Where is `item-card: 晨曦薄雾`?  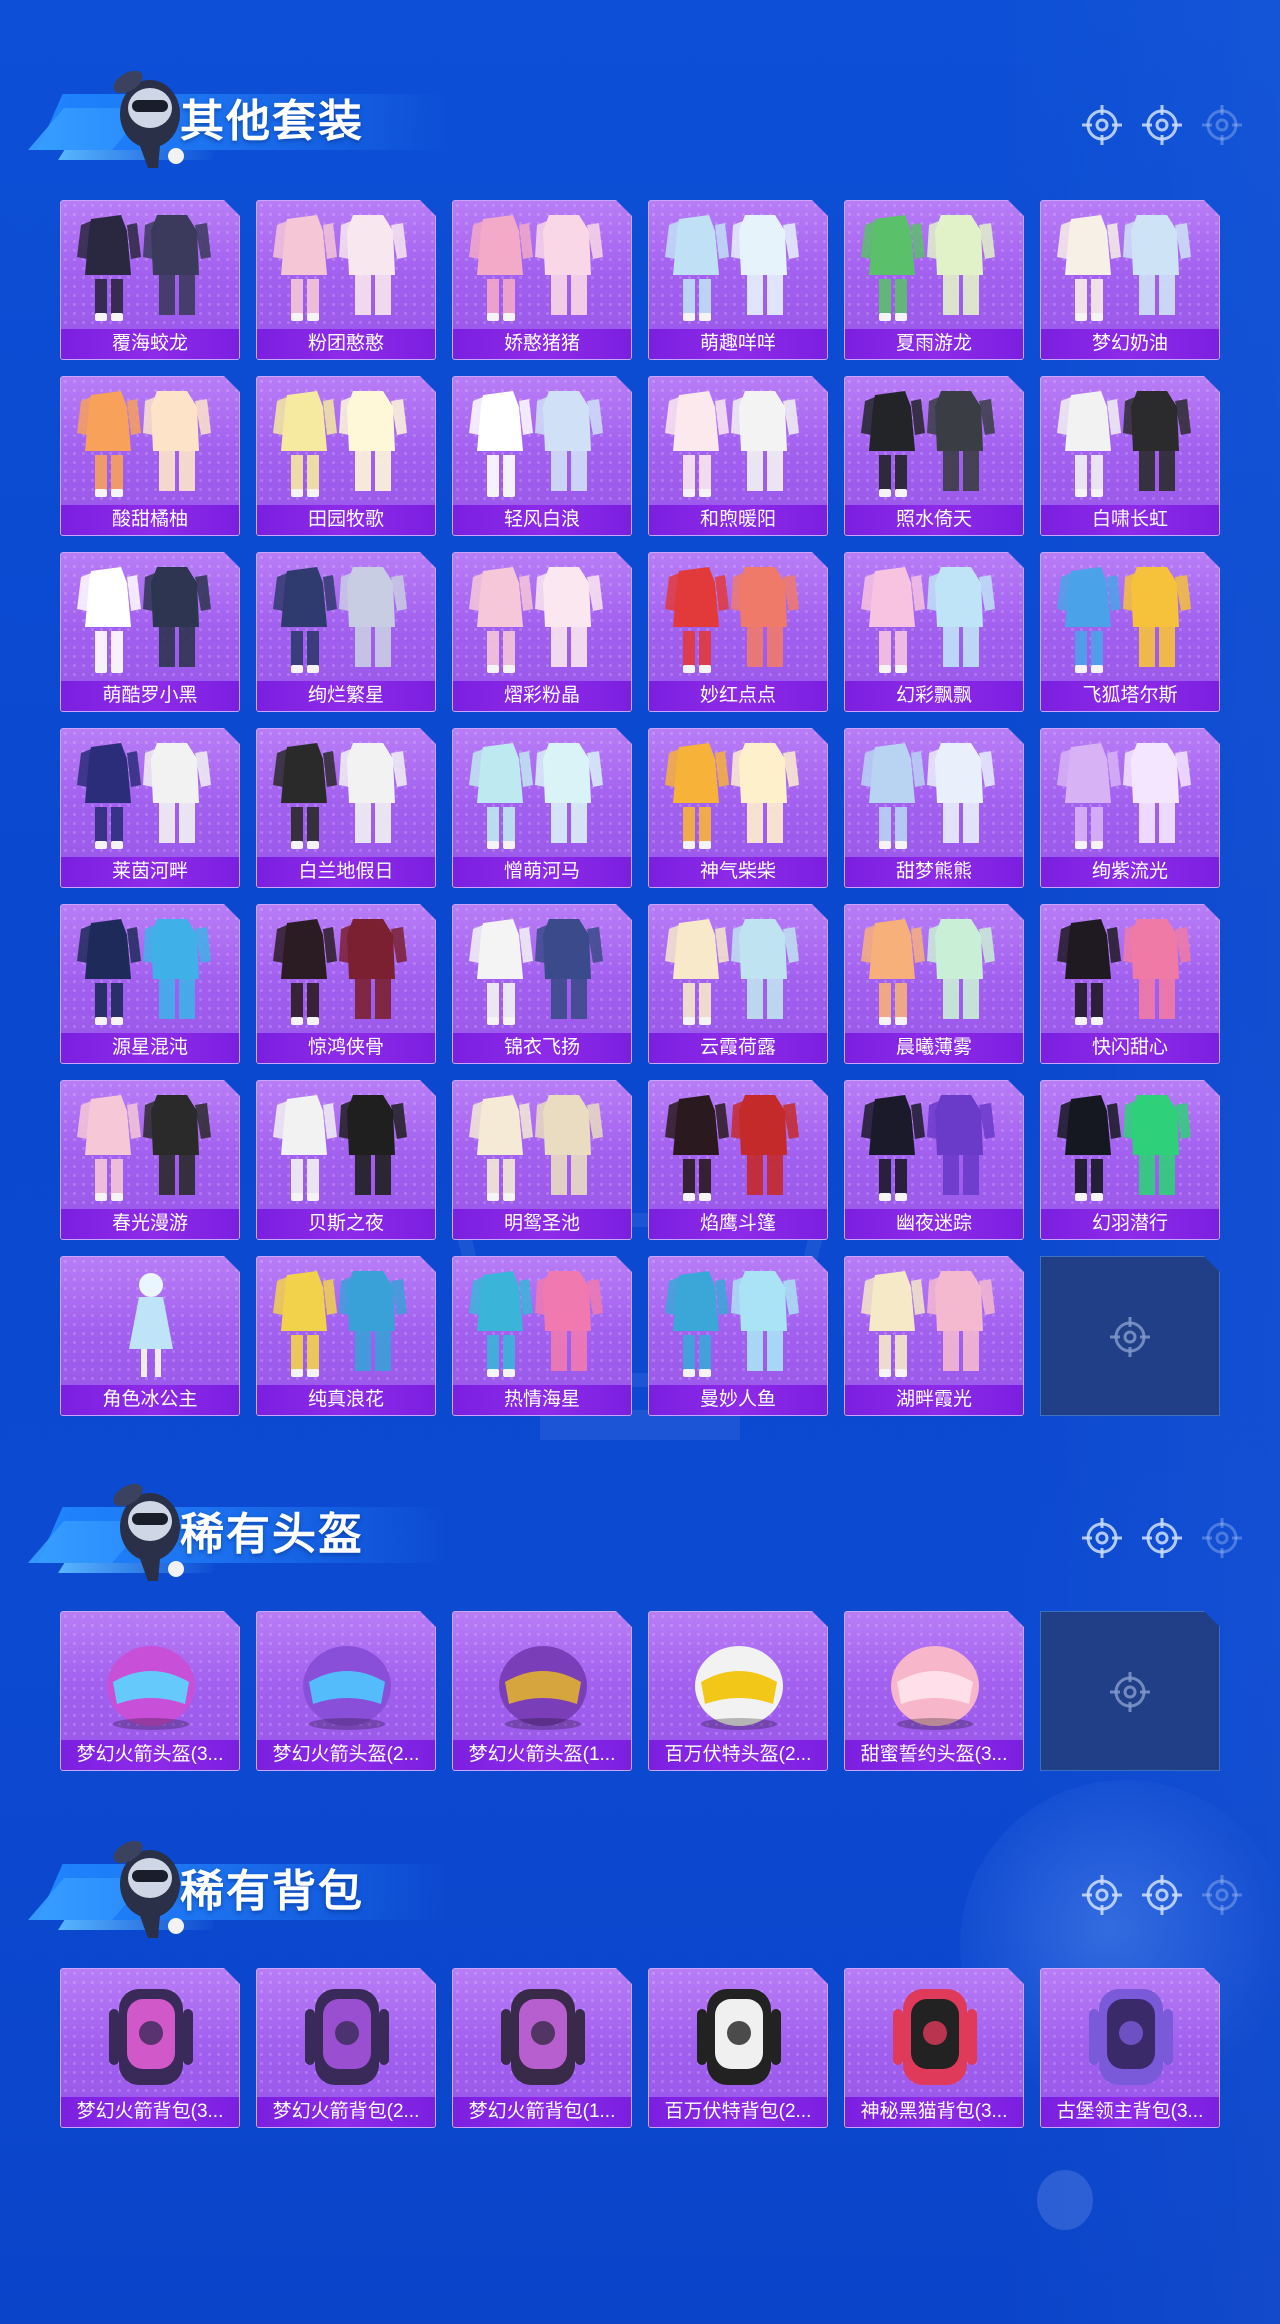
item-card: 晨曦薄雾 is located at coordinates (934, 984).